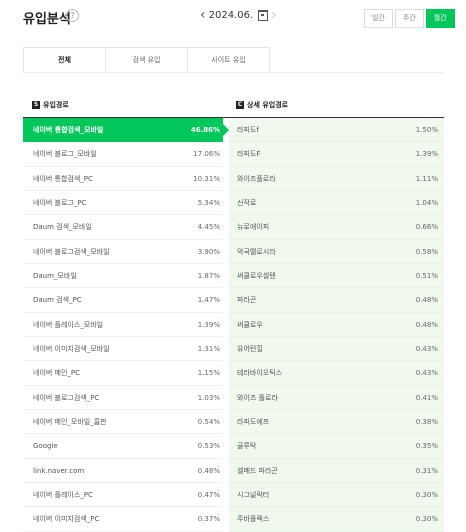 This screenshot has width=466, height=532. What do you see at coordinates (208, 227) in the screenshot?
I see `source-row-percent: 4.45%` at bounding box center [208, 227].